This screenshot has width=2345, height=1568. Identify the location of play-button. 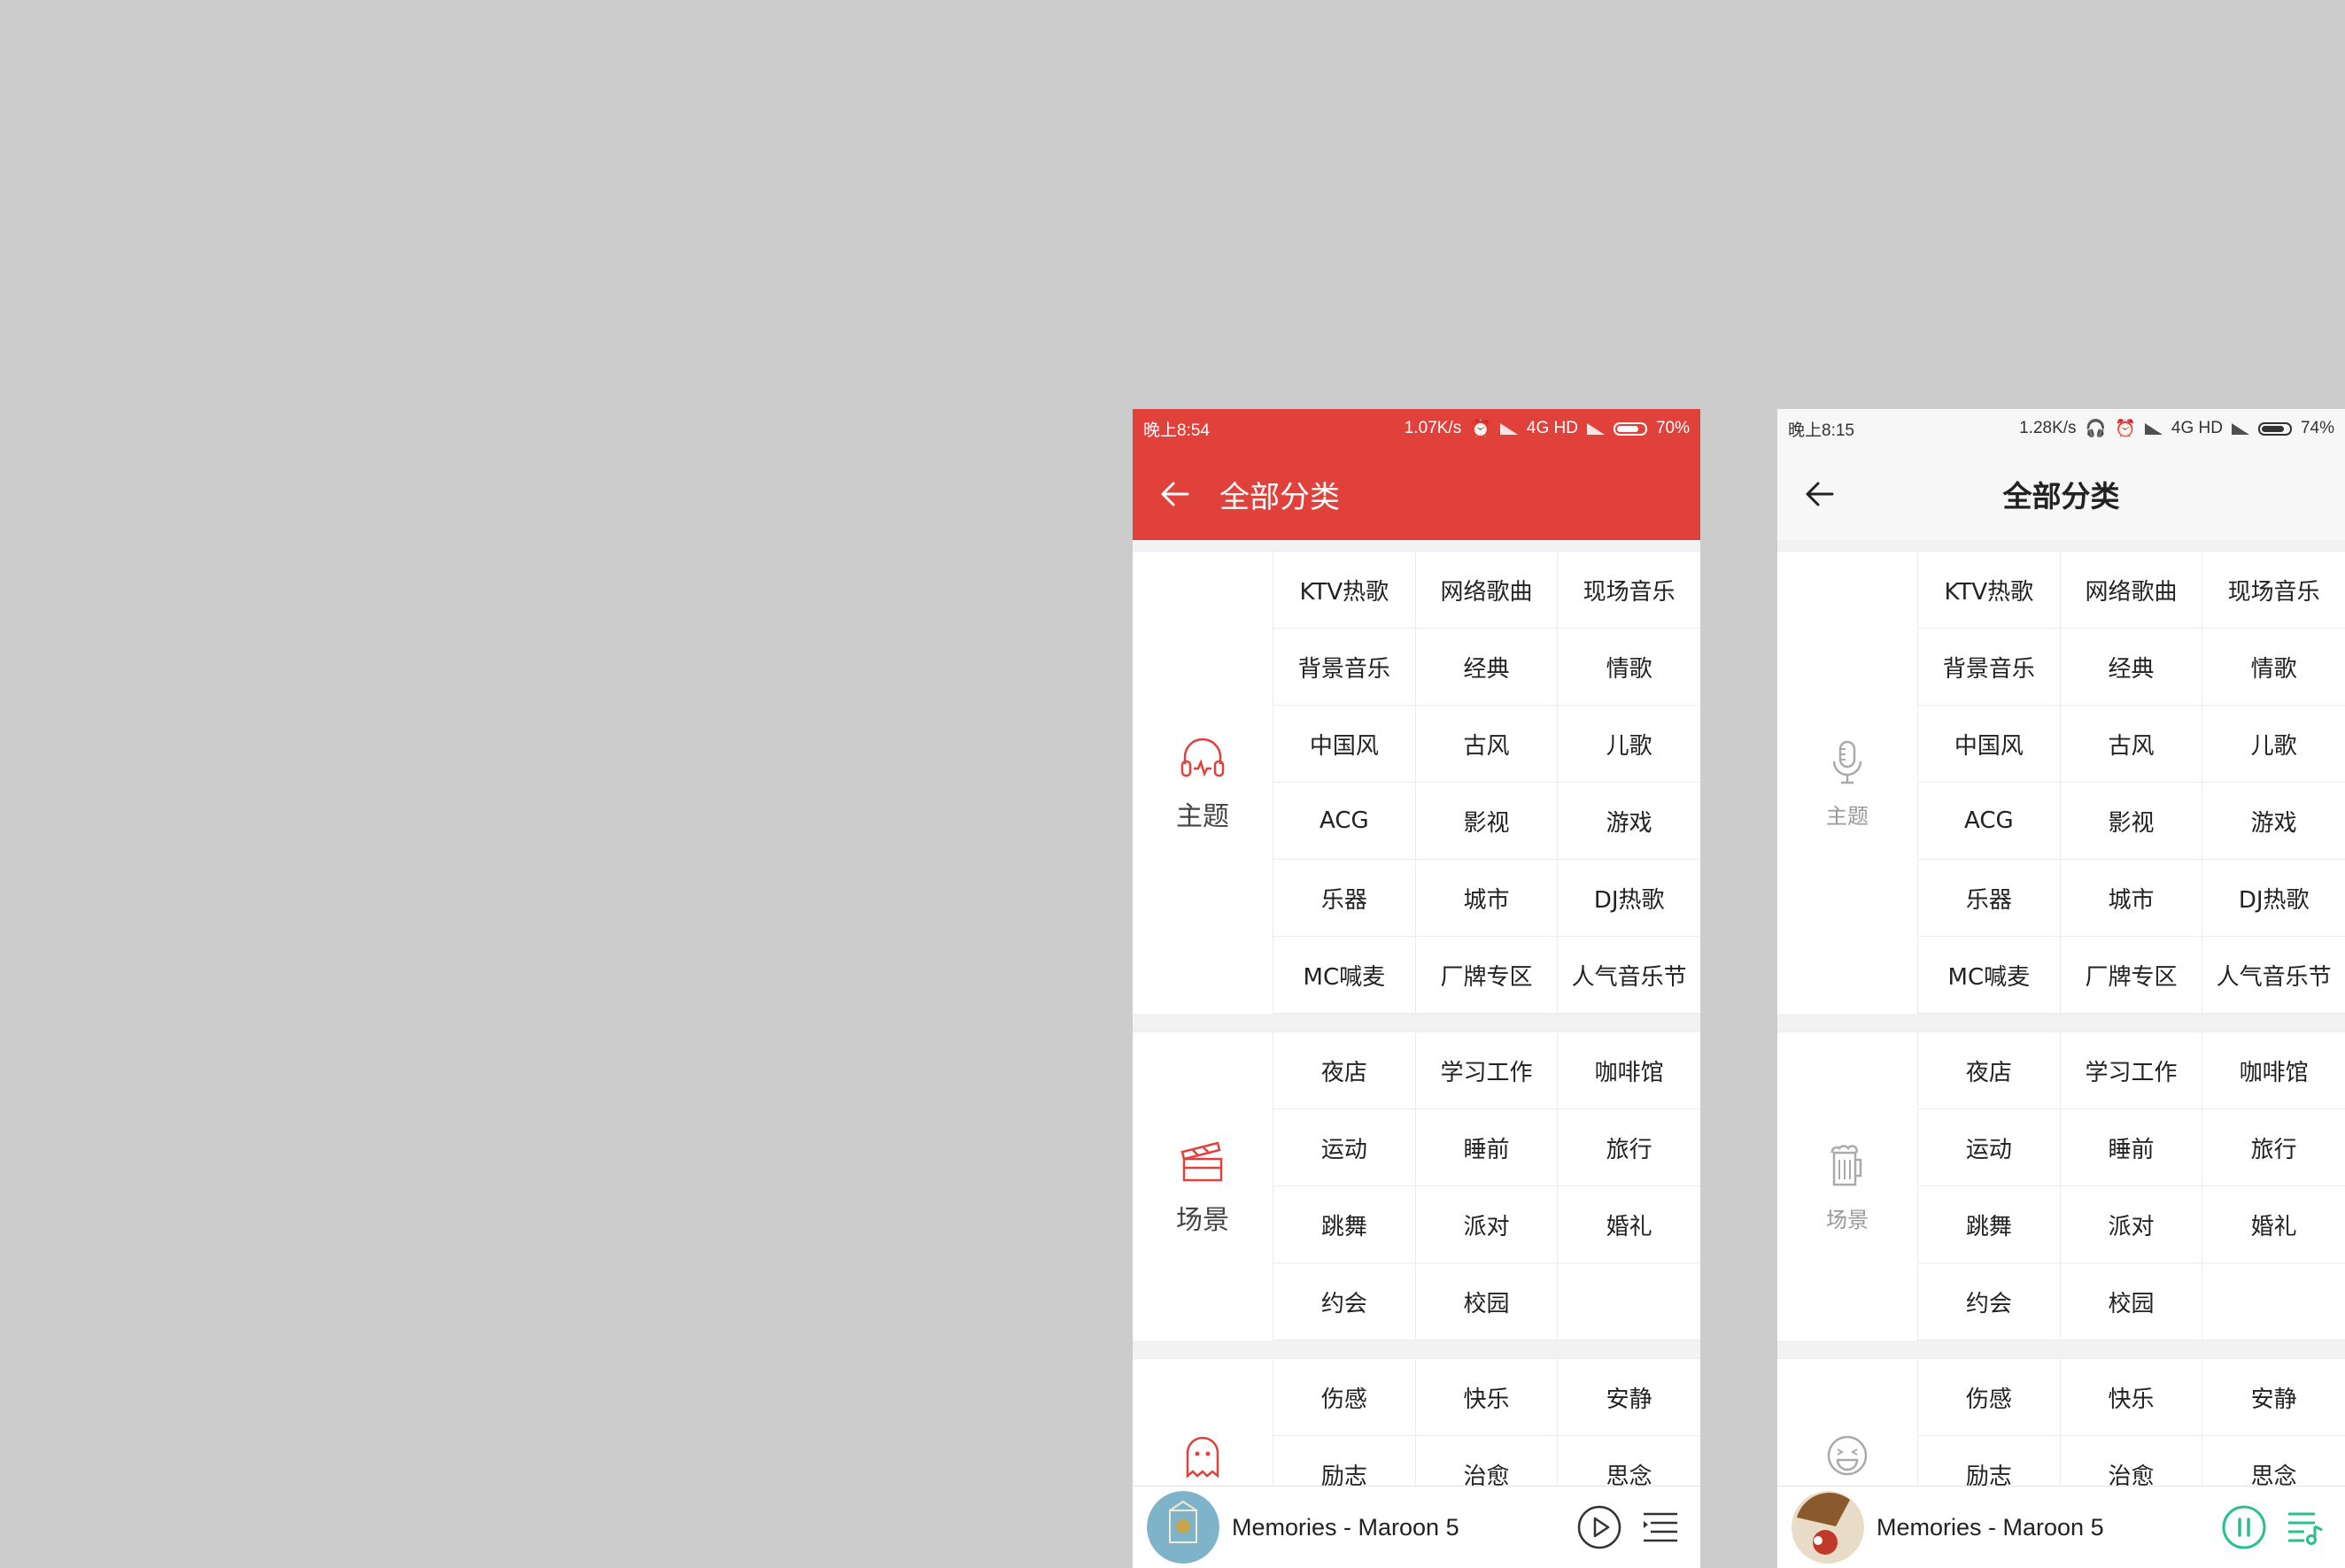
(1599, 1527).